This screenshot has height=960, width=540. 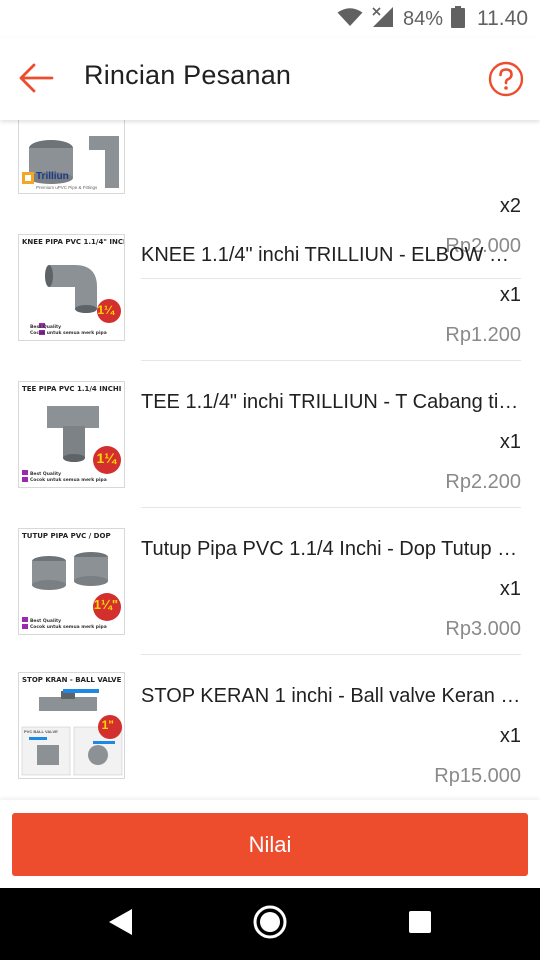 I want to click on status-time: 11.40, so click(x=502, y=18).